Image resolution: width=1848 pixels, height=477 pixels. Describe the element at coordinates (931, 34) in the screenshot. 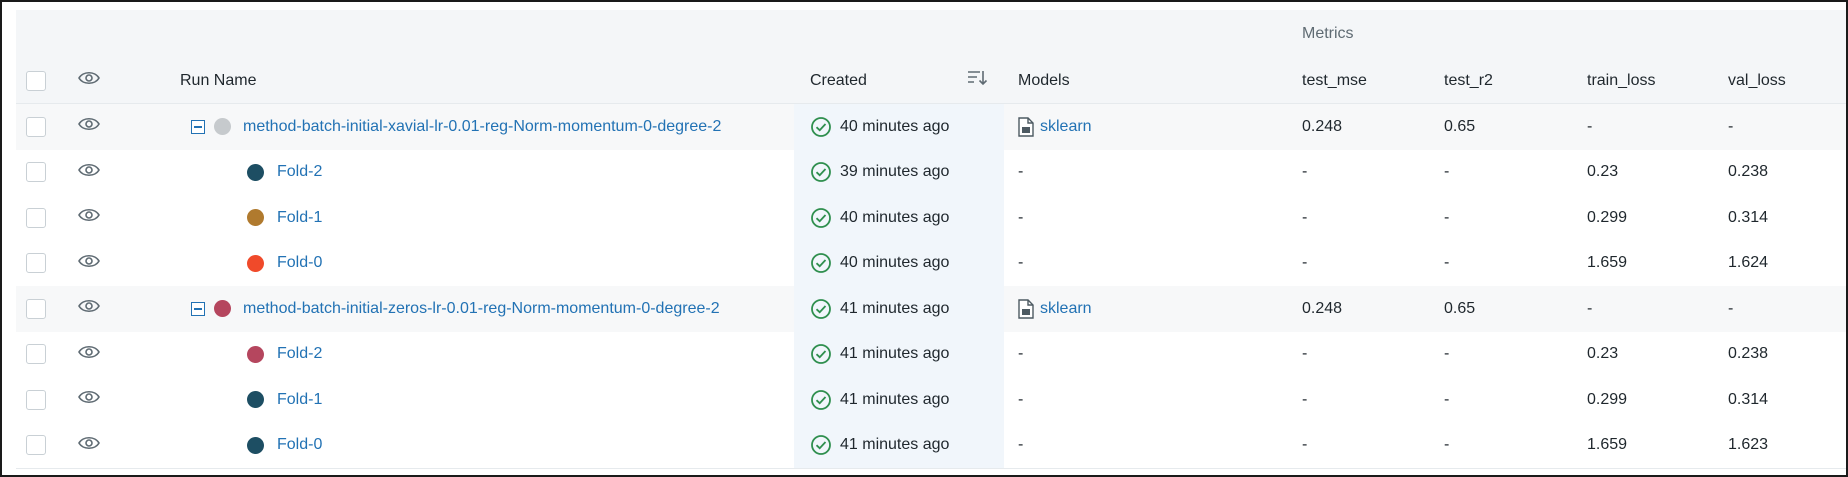

I see `metrics-group-header: Metrics` at that location.